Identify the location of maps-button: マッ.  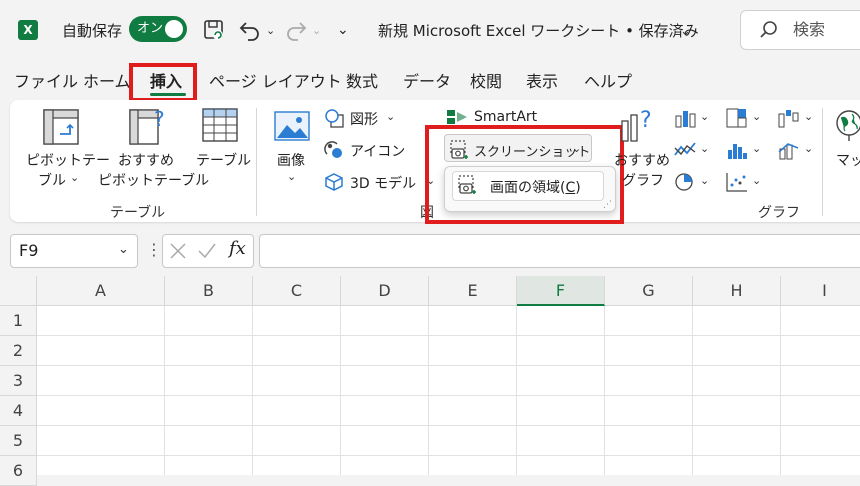
(848, 160).